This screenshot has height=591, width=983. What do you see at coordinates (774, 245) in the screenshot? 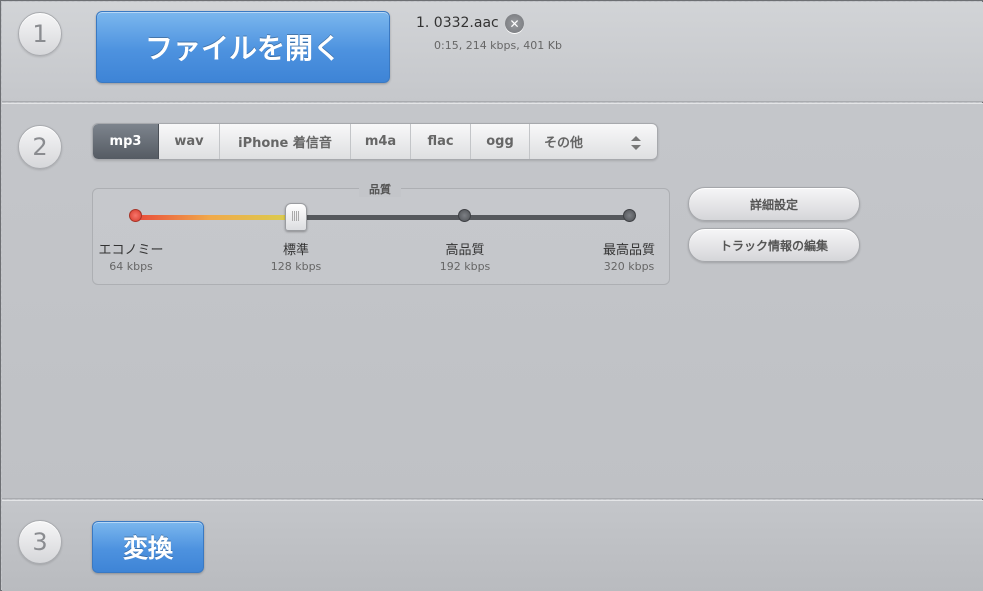
I see `edit-track-info-button: トラック情報の編集` at bounding box center [774, 245].